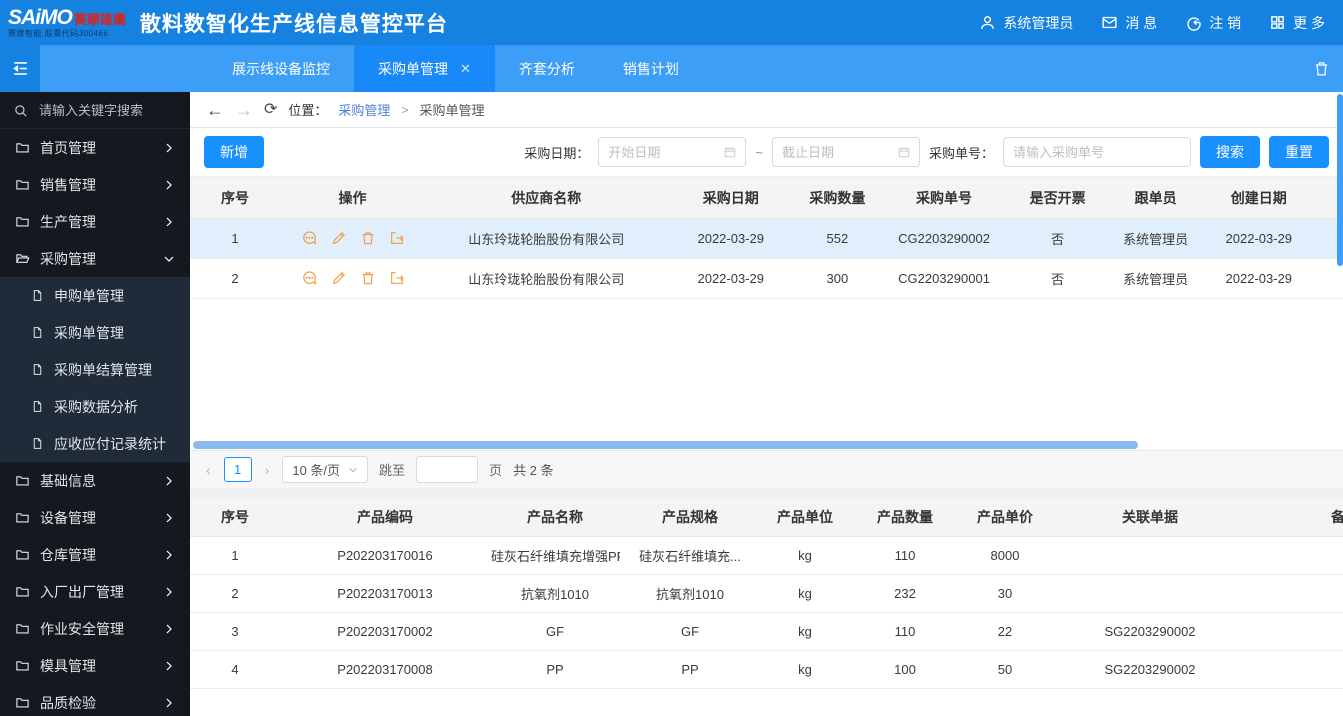 This screenshot has width=1343, height=716. I want to click on sidebar-collapse-button, so click(20, 68).